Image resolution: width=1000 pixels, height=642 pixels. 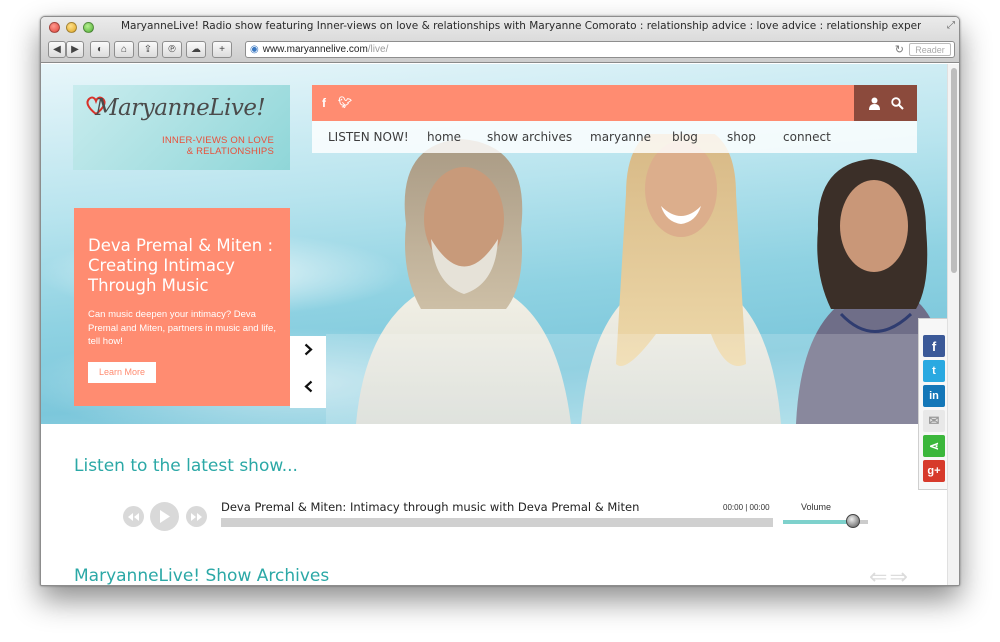 What do you see at coordinates (934, 446) in the screenshot?
I see `share-icon: ⋖` at bounding box center [934, 446].